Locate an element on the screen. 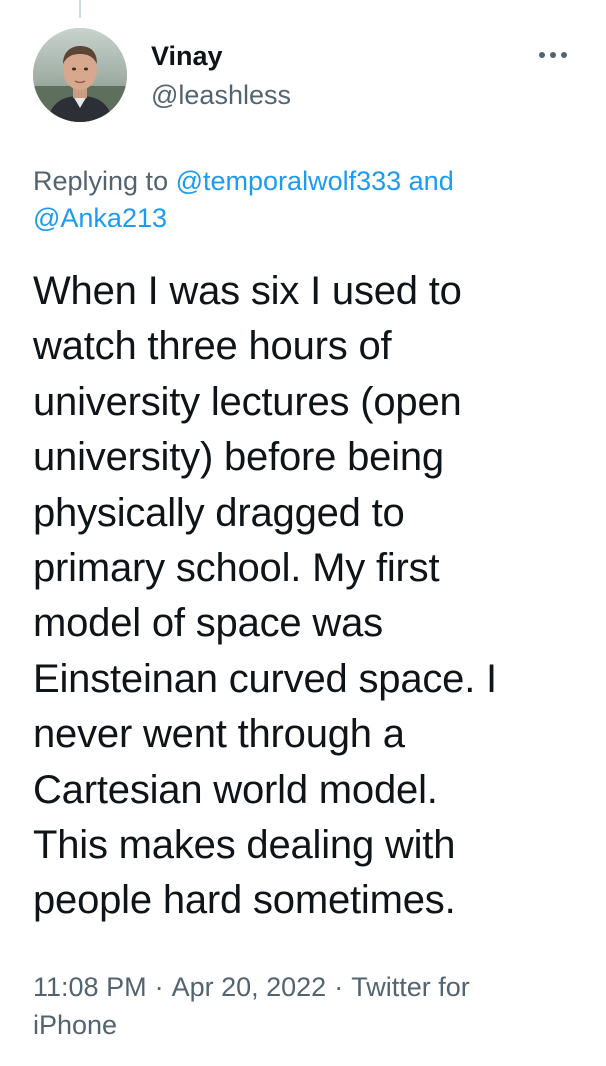  tweet-time: 11:08 PM is located at coordinates (90, 987).